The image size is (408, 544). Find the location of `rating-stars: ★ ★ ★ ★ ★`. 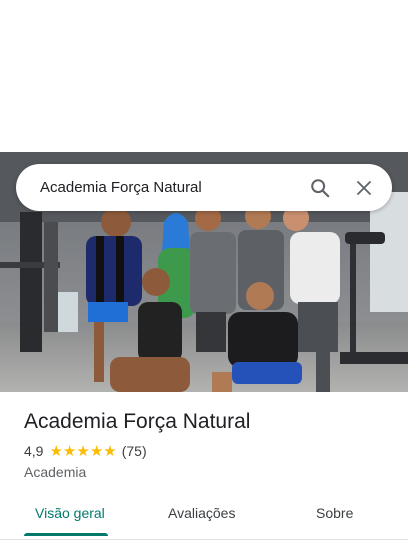

rating-stars: ★ ★ ★ ★ ★ is located at coordinates (82, 451).